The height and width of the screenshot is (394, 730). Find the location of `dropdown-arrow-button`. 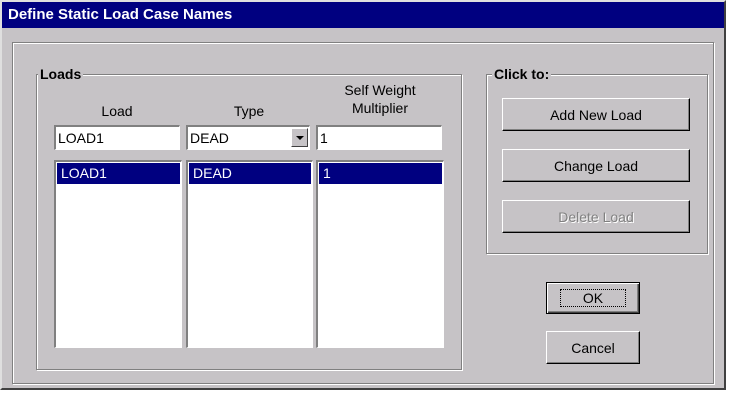

dropdown-arrow-button is located at coordinates (299, 137).